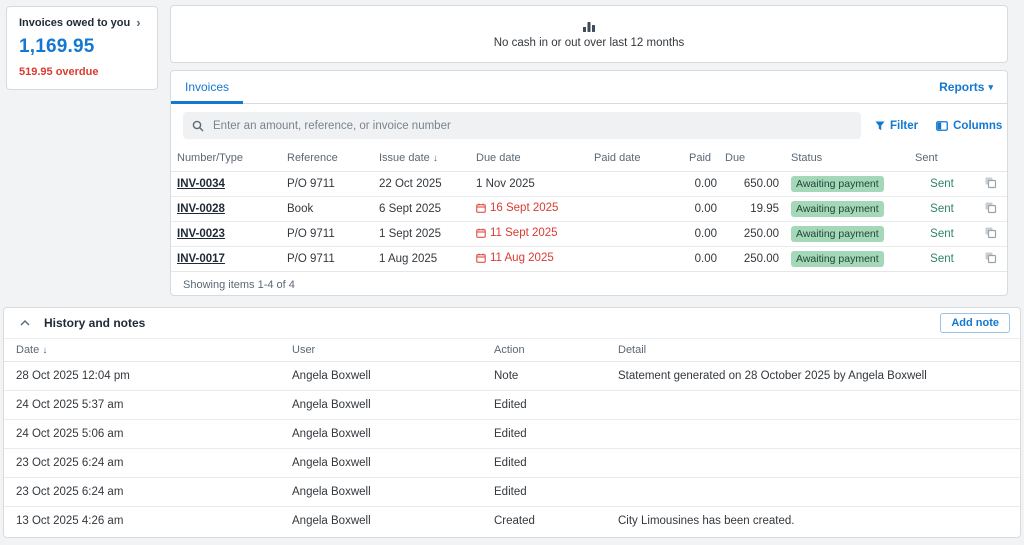  What do you see at coordinates (975, 323) in the screenshot?
I see `add-note-button: Add note` at bounding box center [975, 323].